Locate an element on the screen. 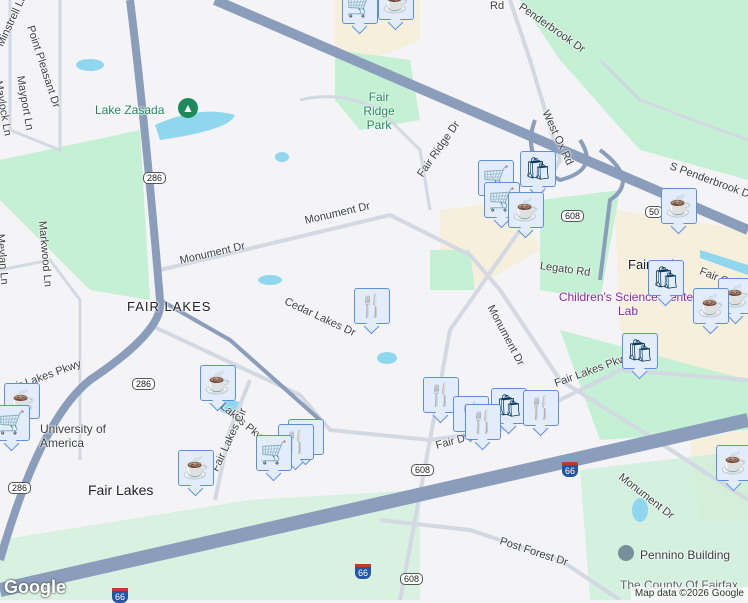 This screenshot has width=748, height=603. street-label: Rd is located at coordinates (497, 6).